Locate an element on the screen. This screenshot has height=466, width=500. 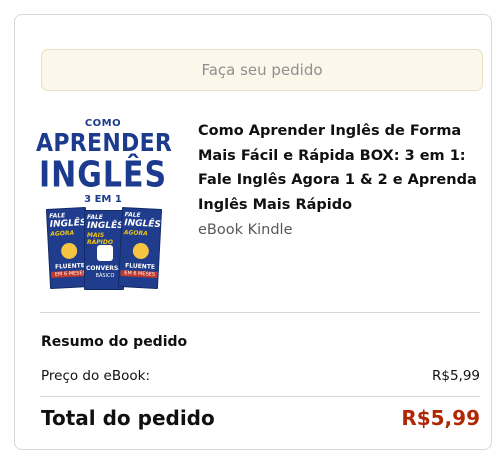
ebook-price-label: Preço do eBook: is located at coordinates (96, 376).